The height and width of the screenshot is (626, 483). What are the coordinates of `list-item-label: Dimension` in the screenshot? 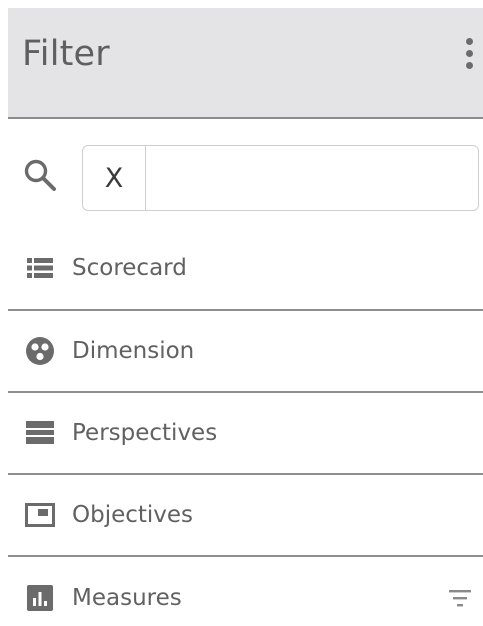 It's located at (133, 351).